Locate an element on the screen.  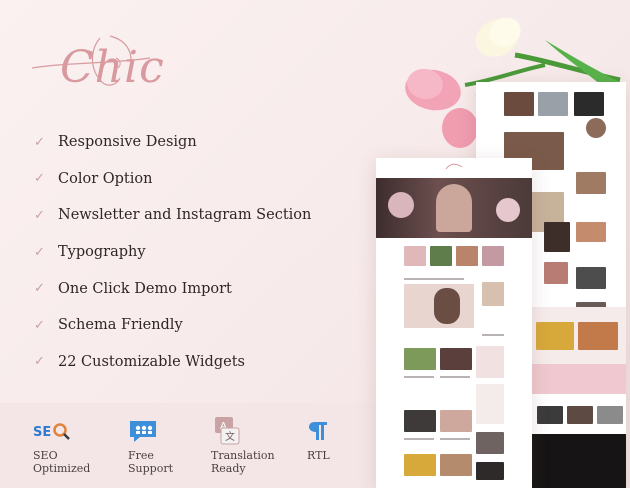
feature-label: Typography is located at coordinates (102, 252).